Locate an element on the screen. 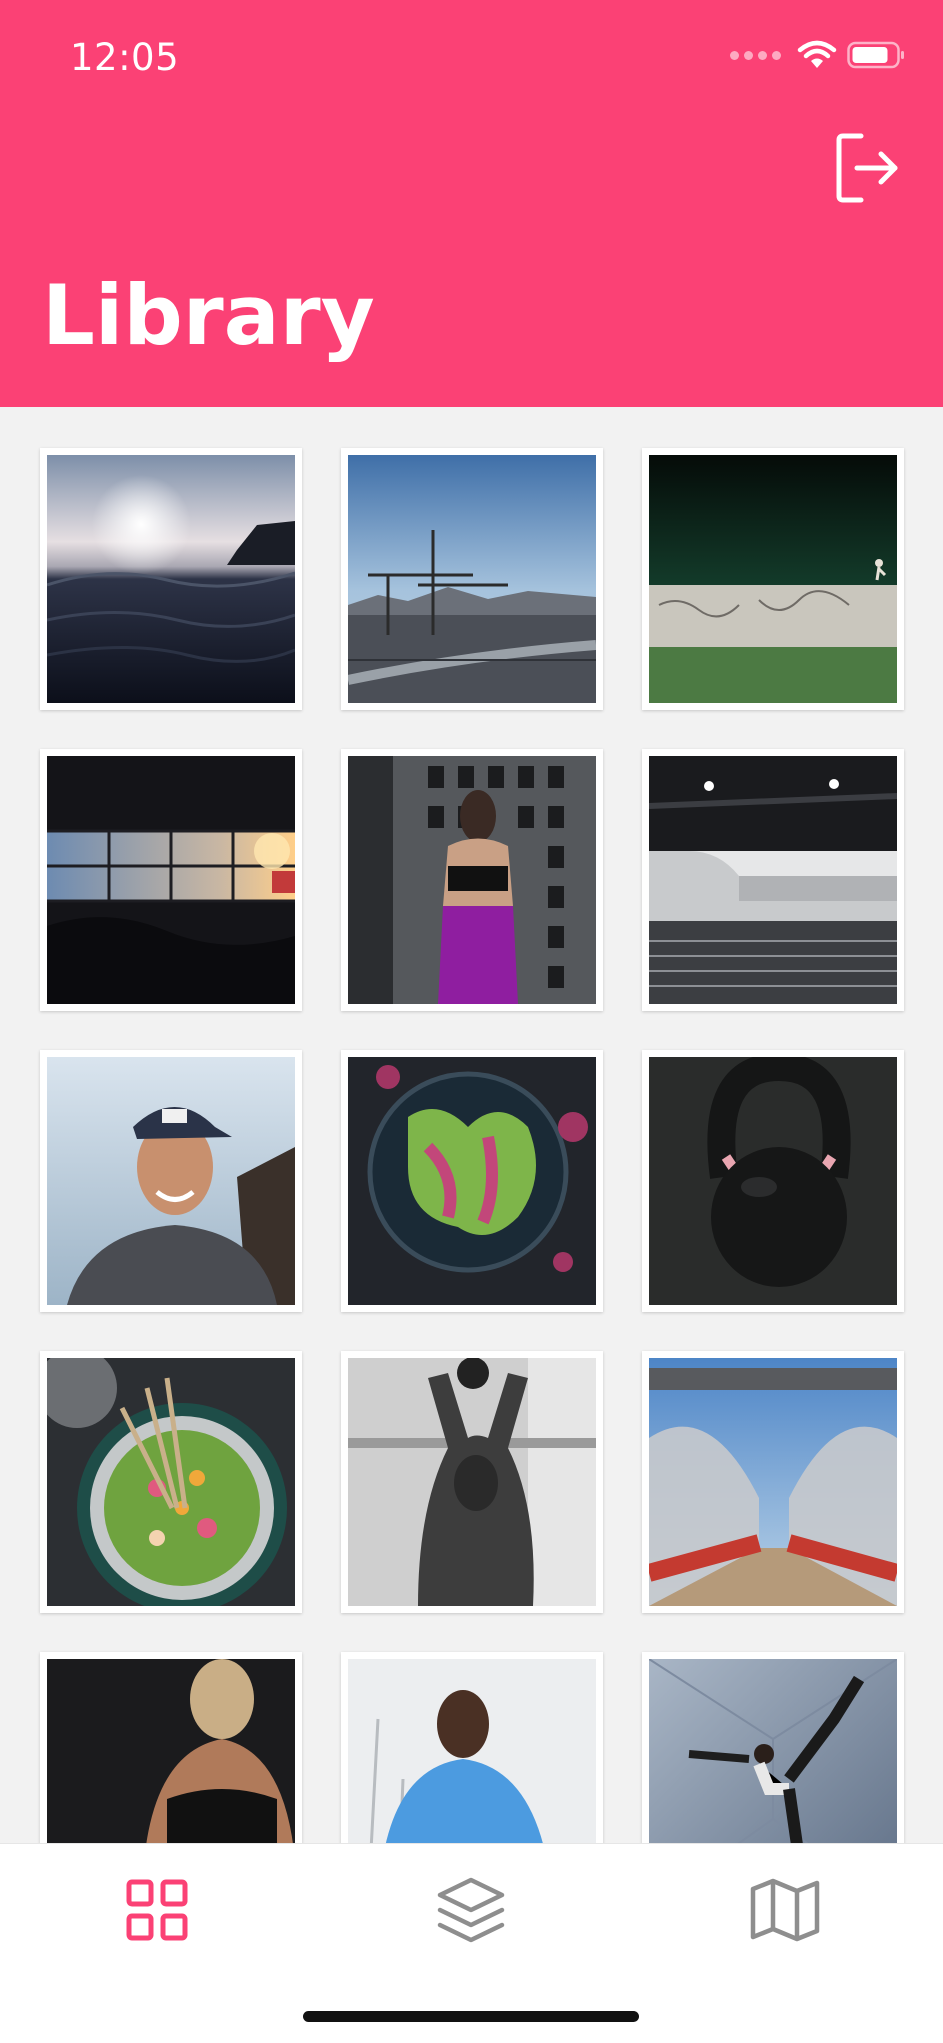 The width and height of the screenshot is (943, 2043). logout-icon is located at coordinates (867, 168).